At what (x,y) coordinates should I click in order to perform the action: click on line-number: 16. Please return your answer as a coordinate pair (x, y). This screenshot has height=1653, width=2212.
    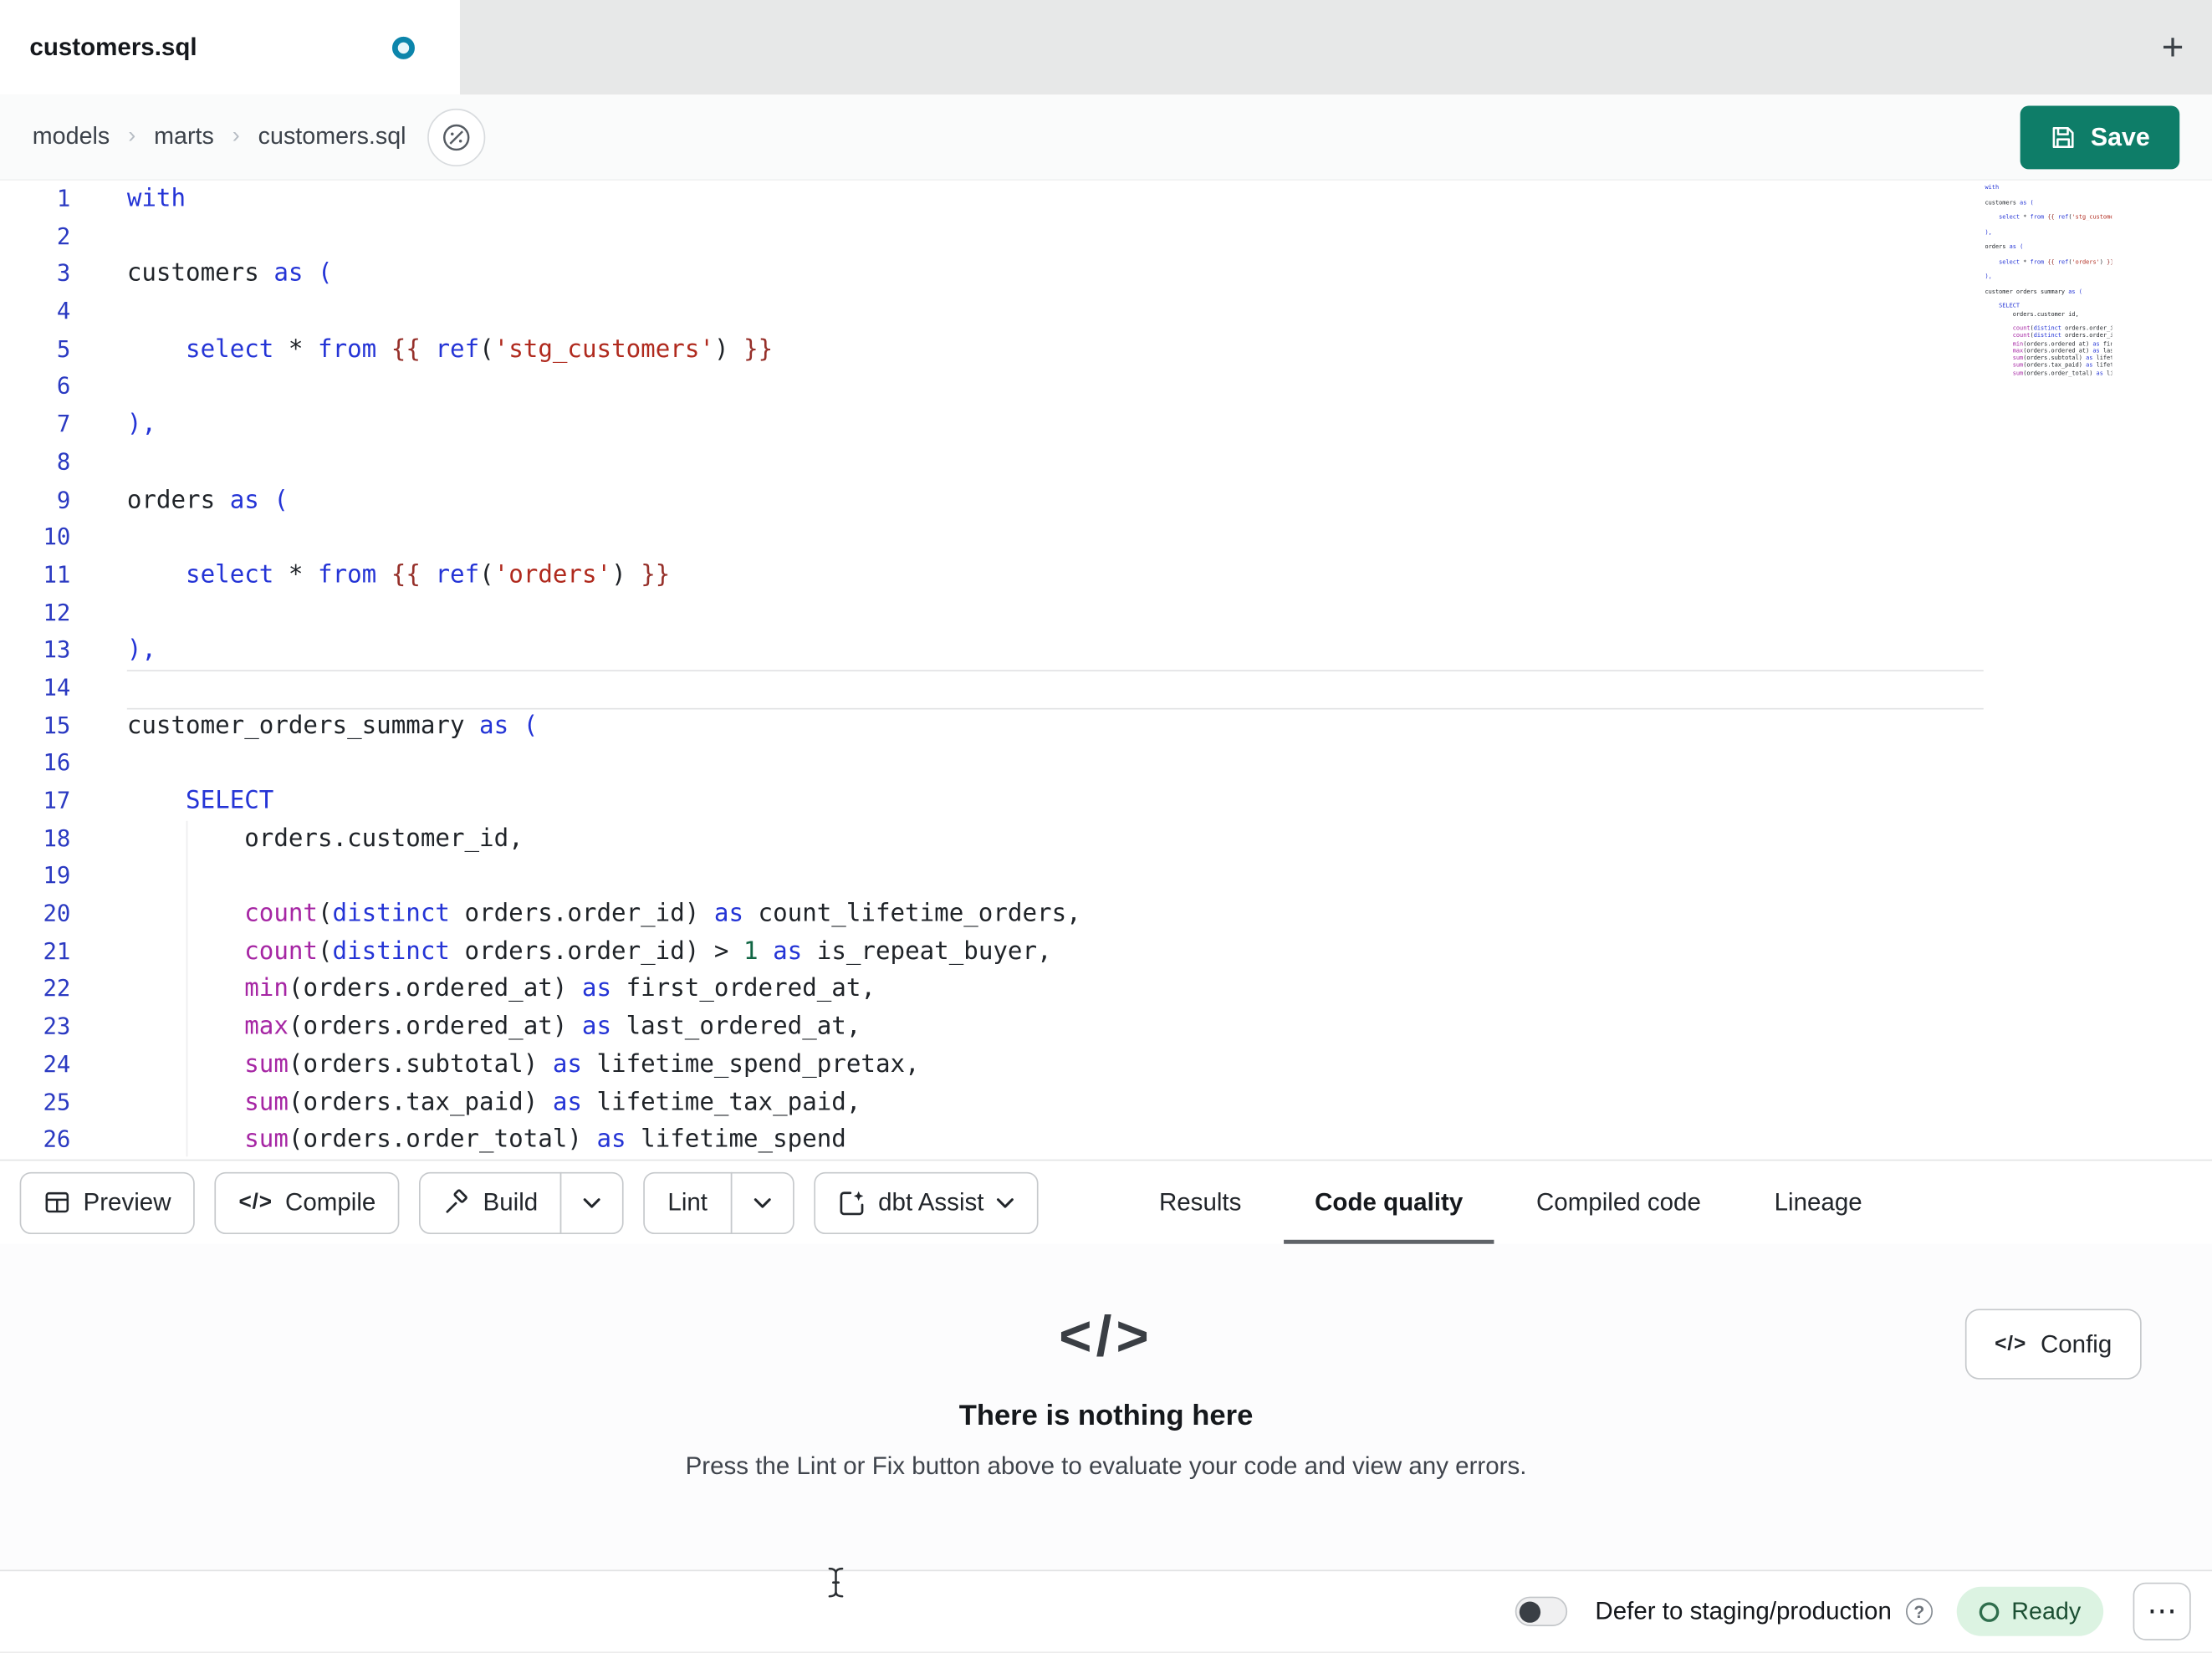
    Looking at the image, I should click on (57, 763).